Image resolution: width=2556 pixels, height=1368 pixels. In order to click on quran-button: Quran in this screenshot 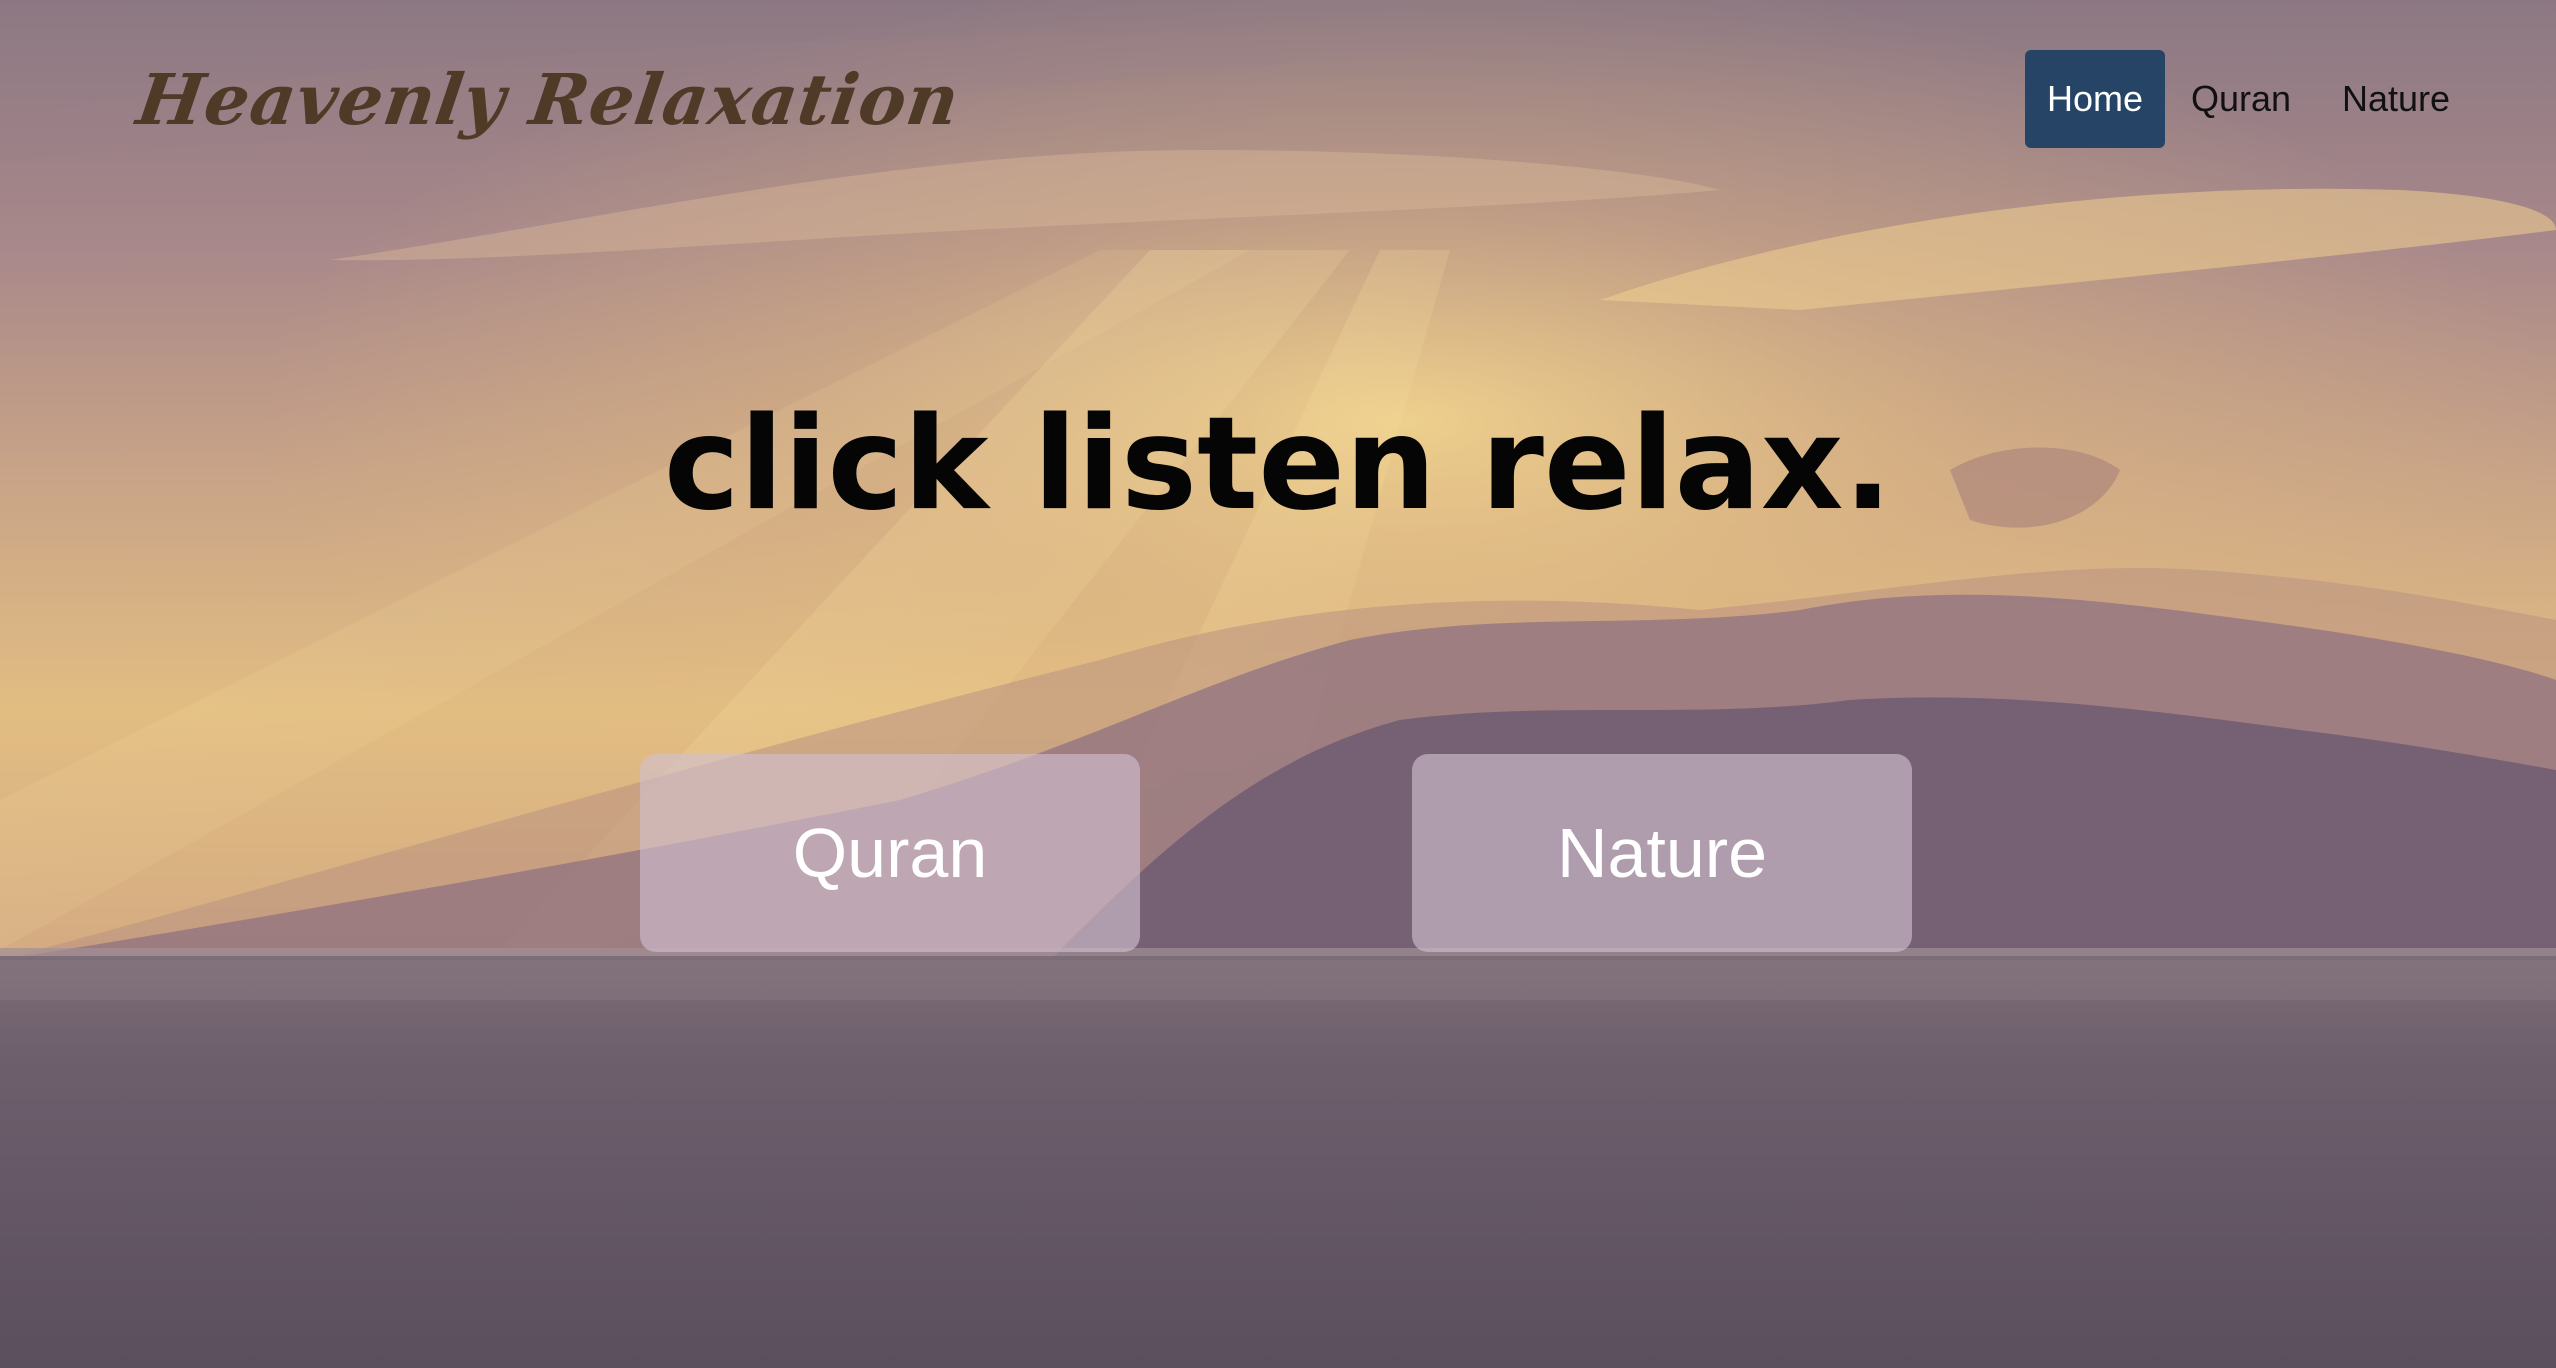, I will do `click(890, 853)`.